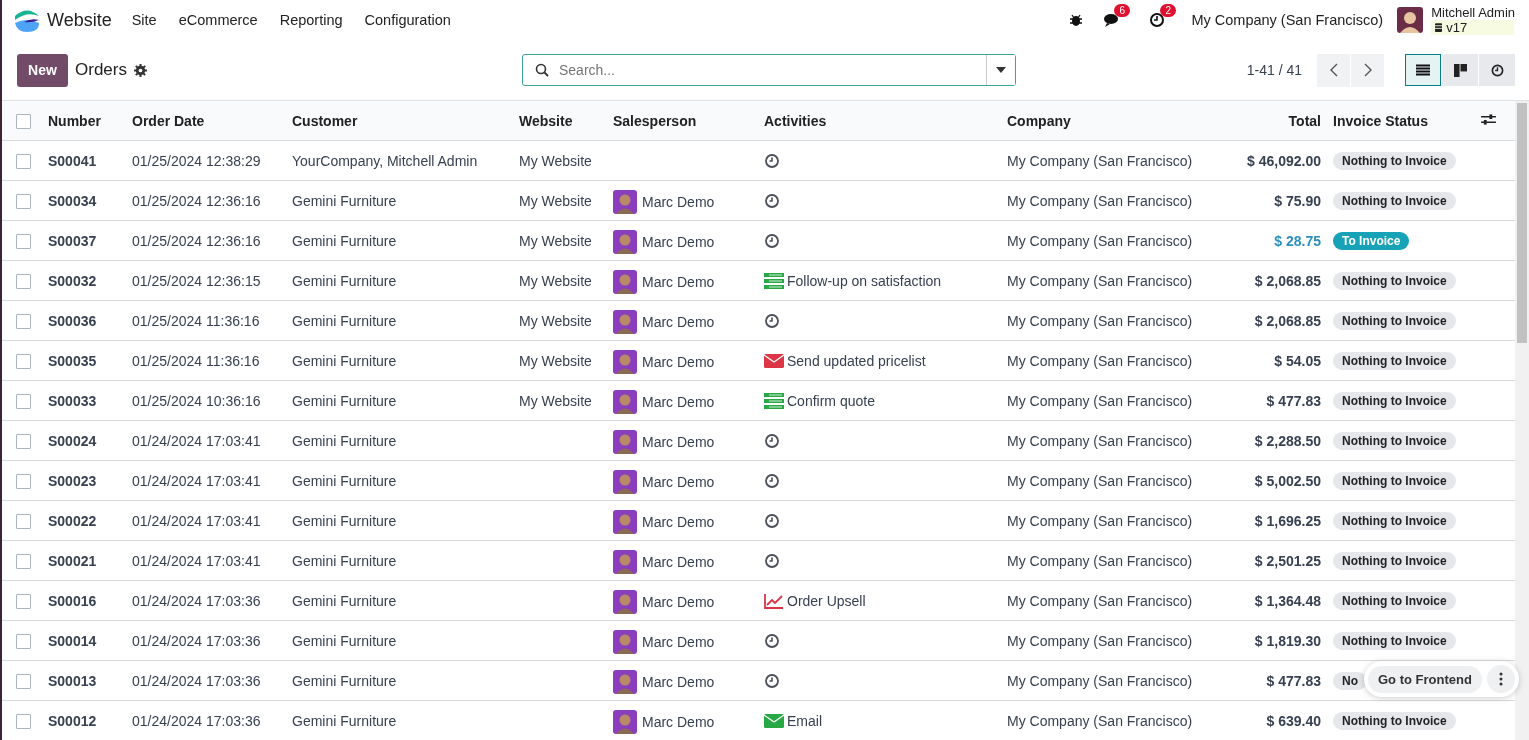 The height and width of the screenshot is (740, 1529). Describe the element at coordinates (1410, 20) in the screenshot. I see `user-avatar` at that location.